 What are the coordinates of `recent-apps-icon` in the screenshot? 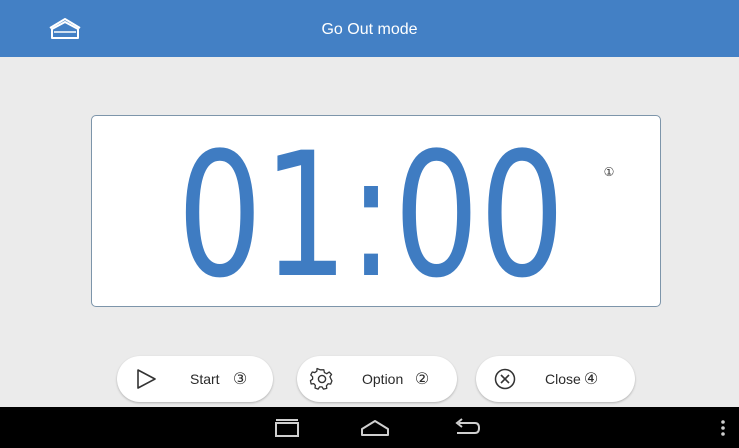 It's located at (287, 428).